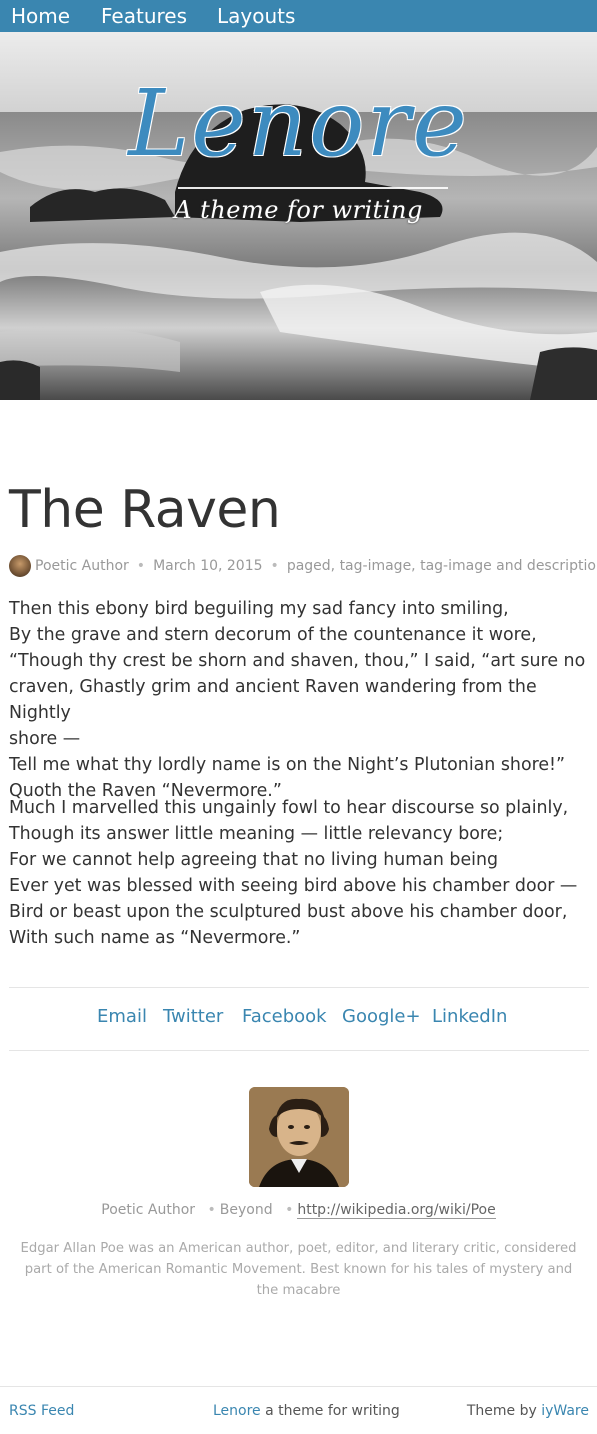  I want to click on credit-prefix: Theme by, so click(504, 1411).